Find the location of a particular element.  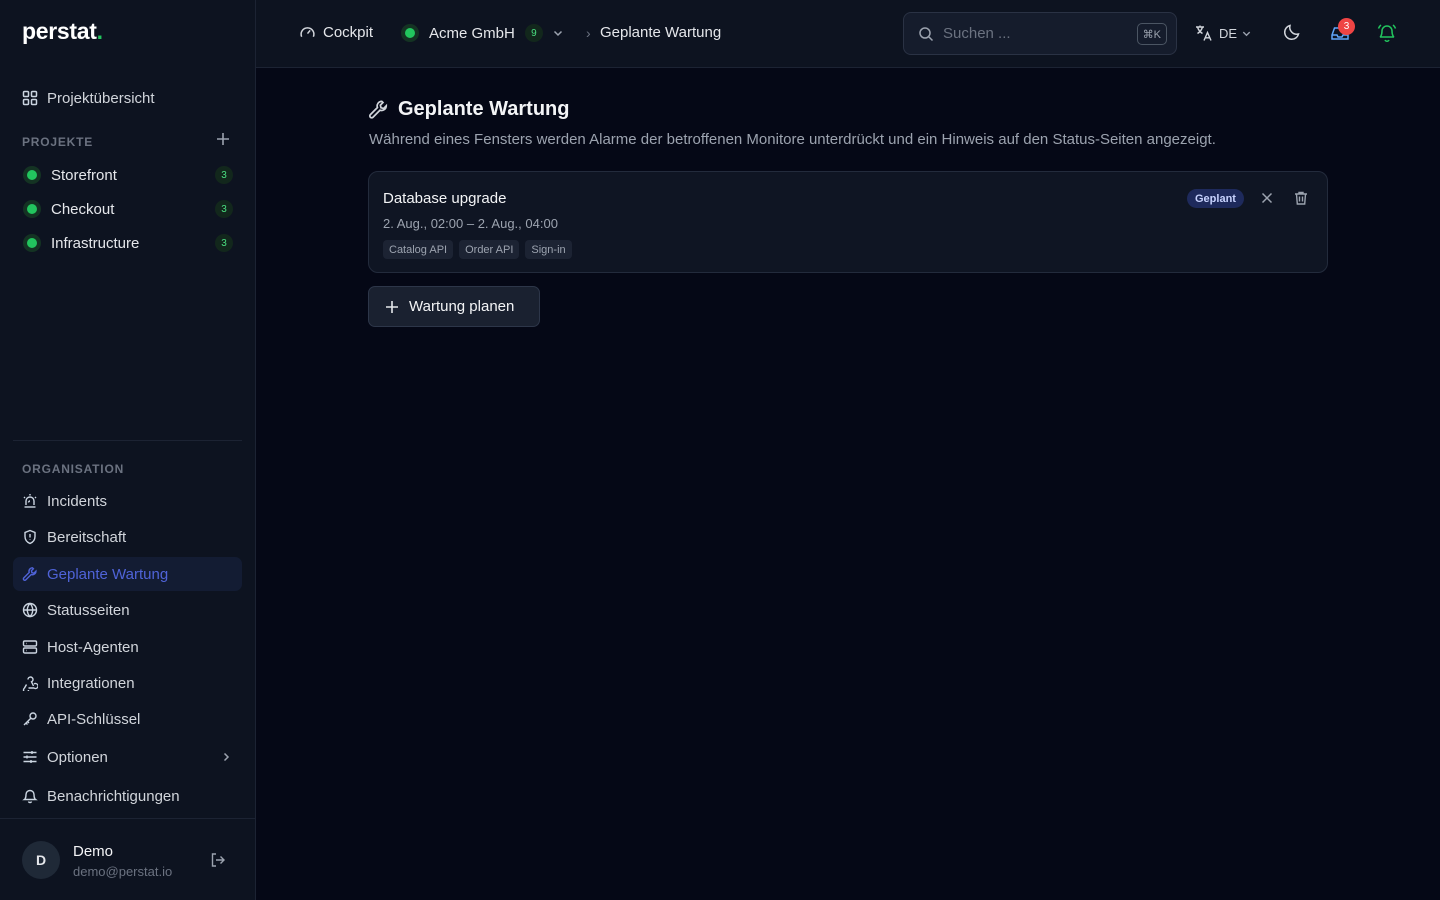

project-item-checkout: Checkout 3 is located at coordinates (127, 209).